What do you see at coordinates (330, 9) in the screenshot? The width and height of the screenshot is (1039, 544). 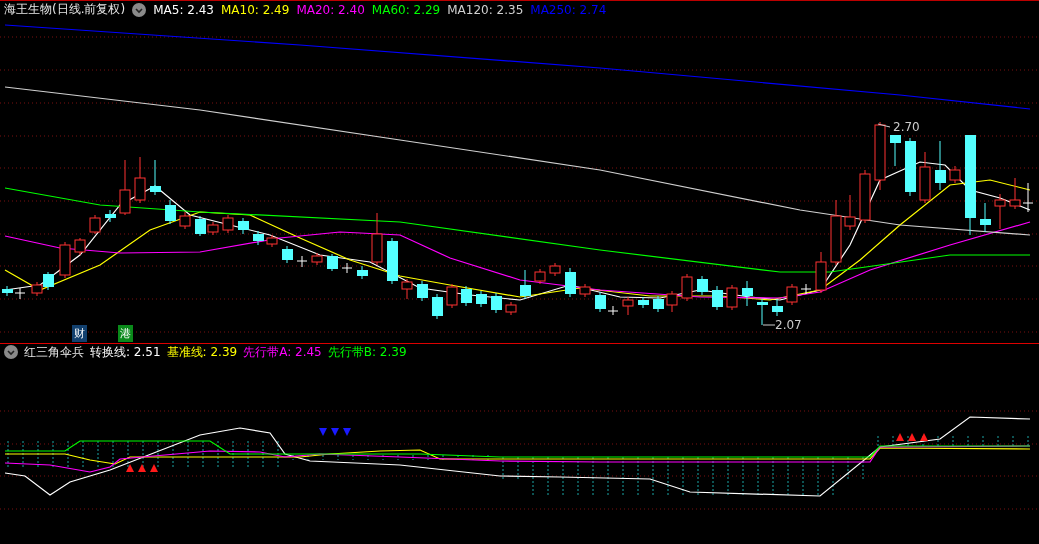 I see `legend-value: MA20: 2.40` at bounding box center [330, 9].